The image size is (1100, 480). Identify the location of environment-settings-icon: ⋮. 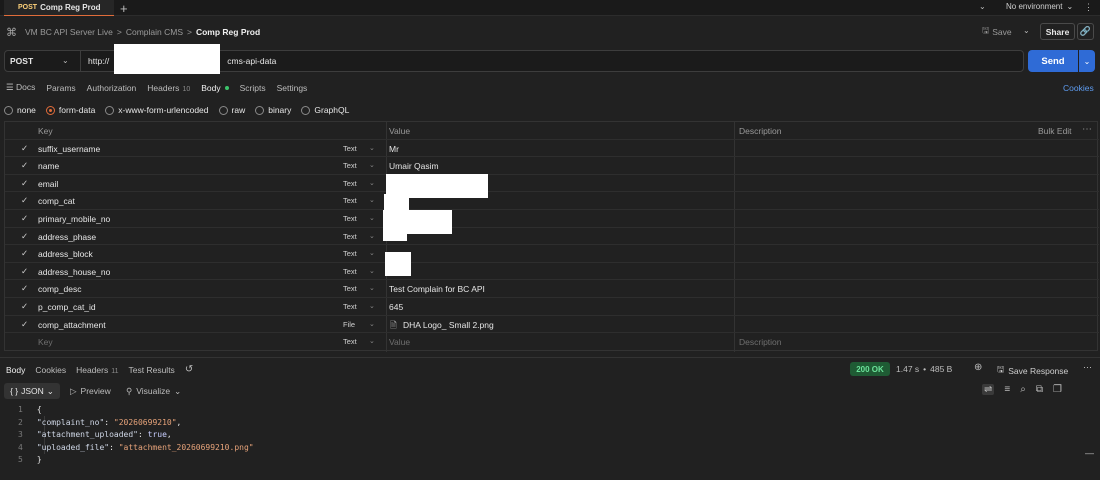
(1088, 7).